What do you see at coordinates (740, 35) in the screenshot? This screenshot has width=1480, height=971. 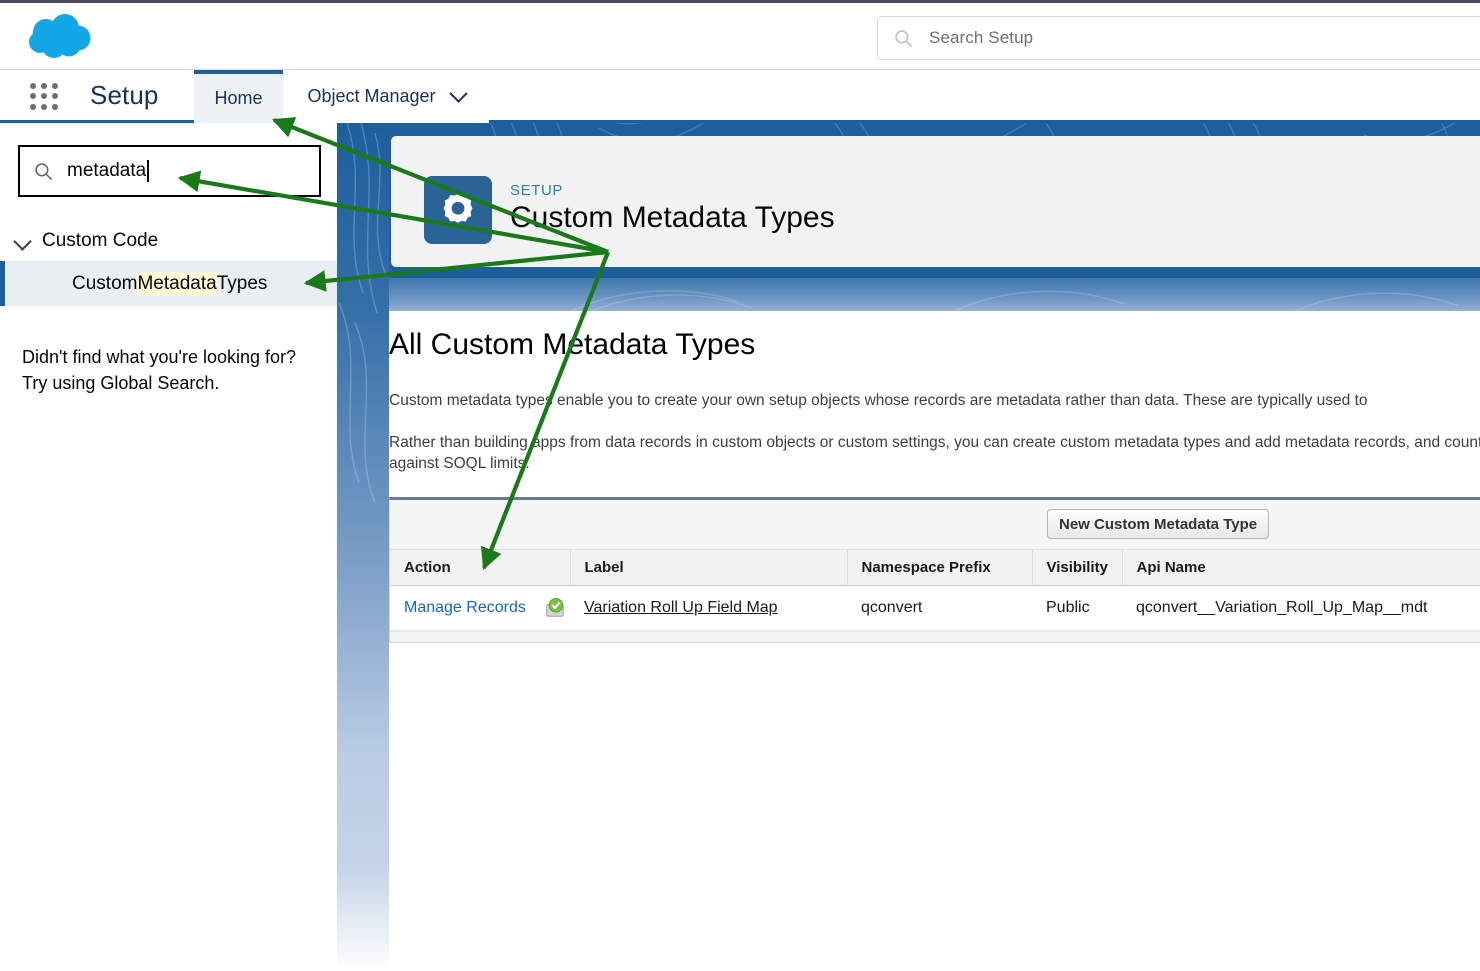 I see `global-header: Search Setup` at bounding box center [740, 35].